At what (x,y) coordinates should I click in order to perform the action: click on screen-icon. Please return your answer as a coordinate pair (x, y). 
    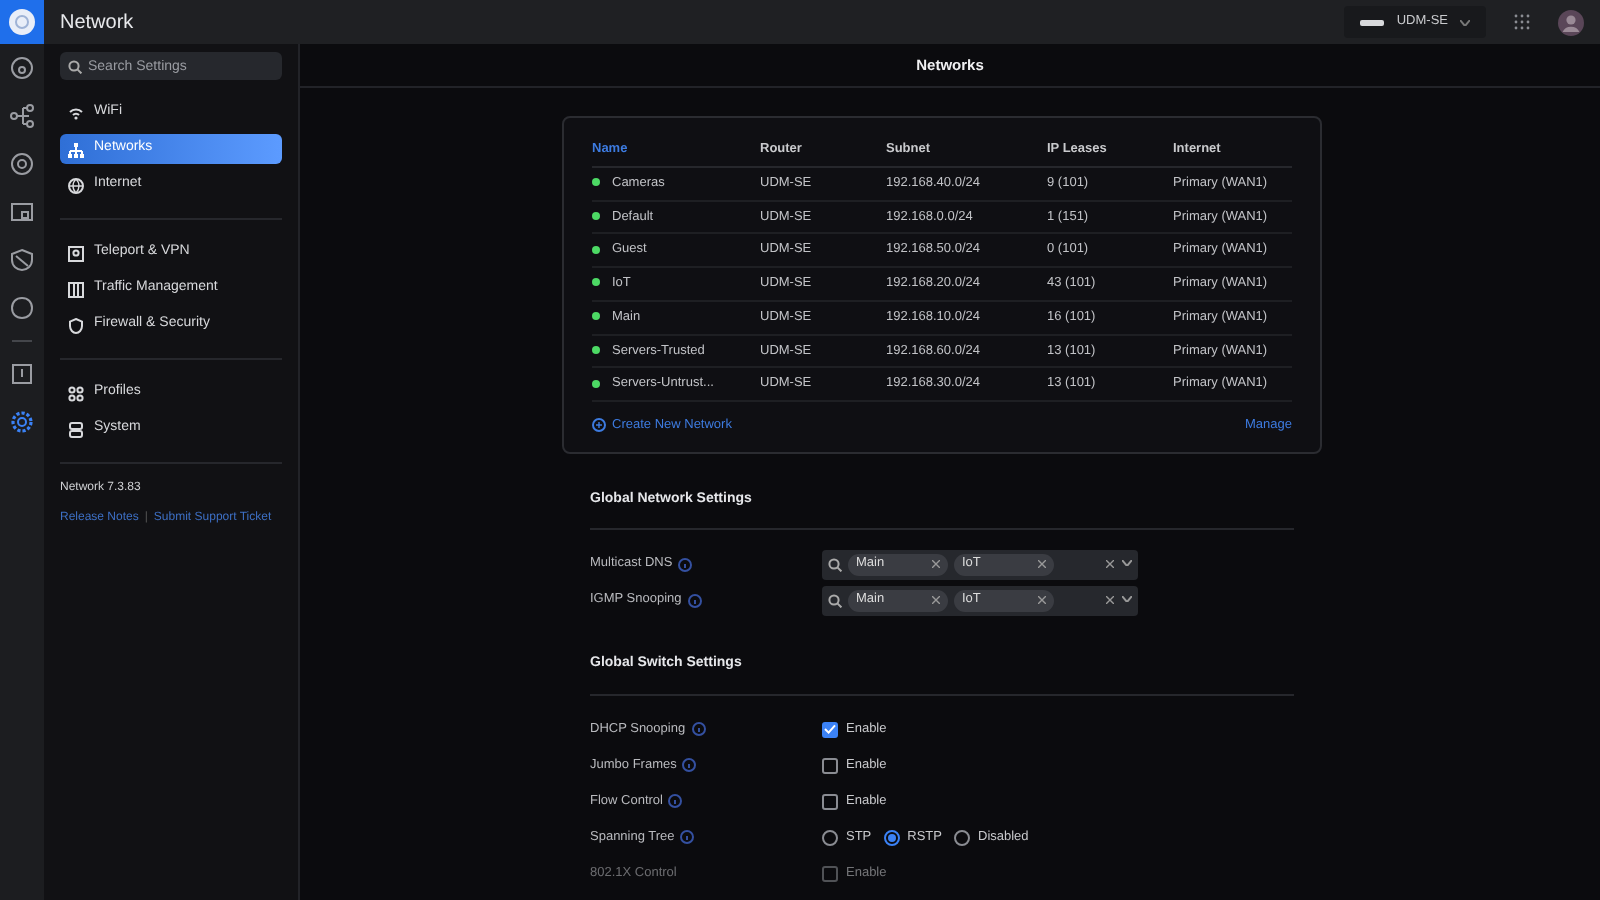
    Looking at the image, I should click on (76, 253).